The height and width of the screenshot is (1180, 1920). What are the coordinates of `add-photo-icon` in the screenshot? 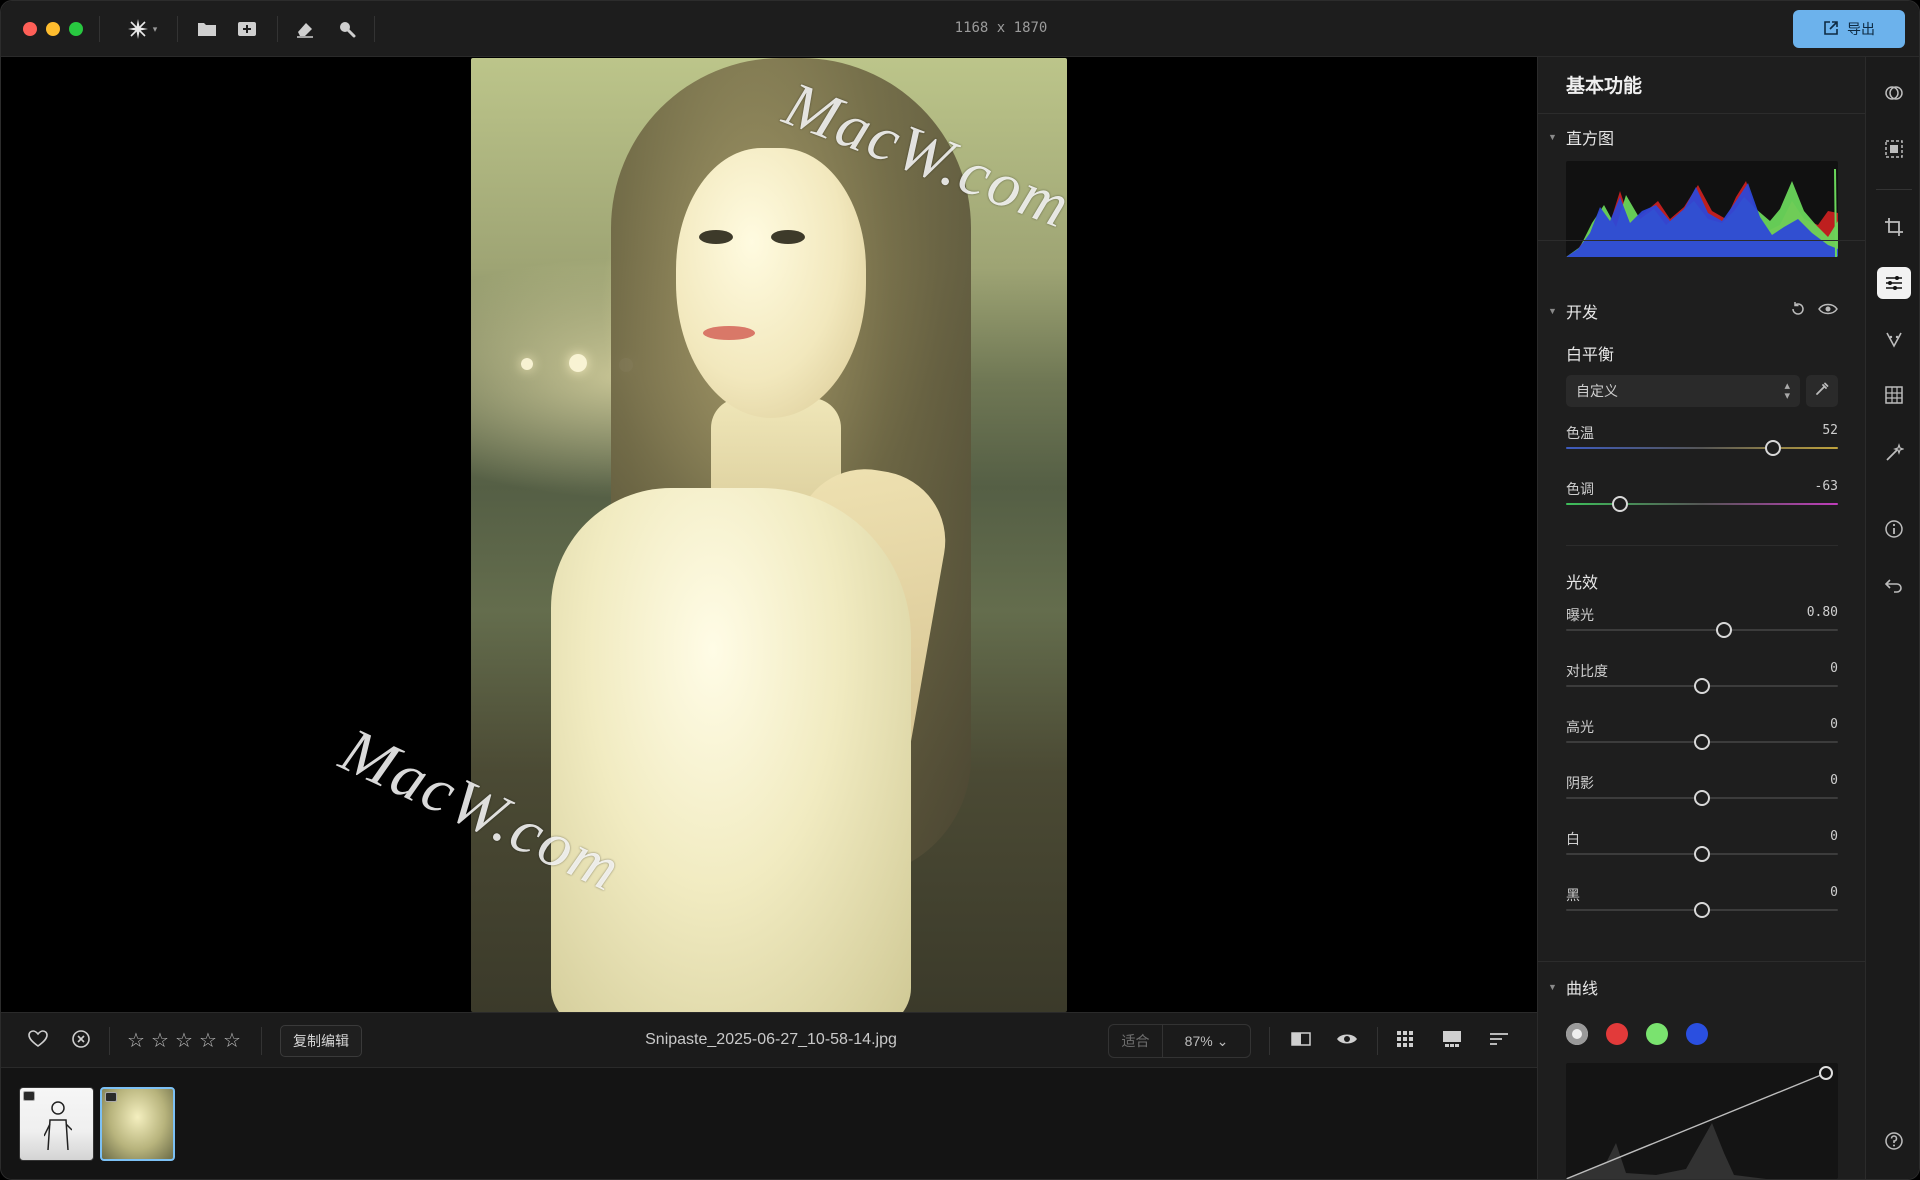 It's located at (247, 29).